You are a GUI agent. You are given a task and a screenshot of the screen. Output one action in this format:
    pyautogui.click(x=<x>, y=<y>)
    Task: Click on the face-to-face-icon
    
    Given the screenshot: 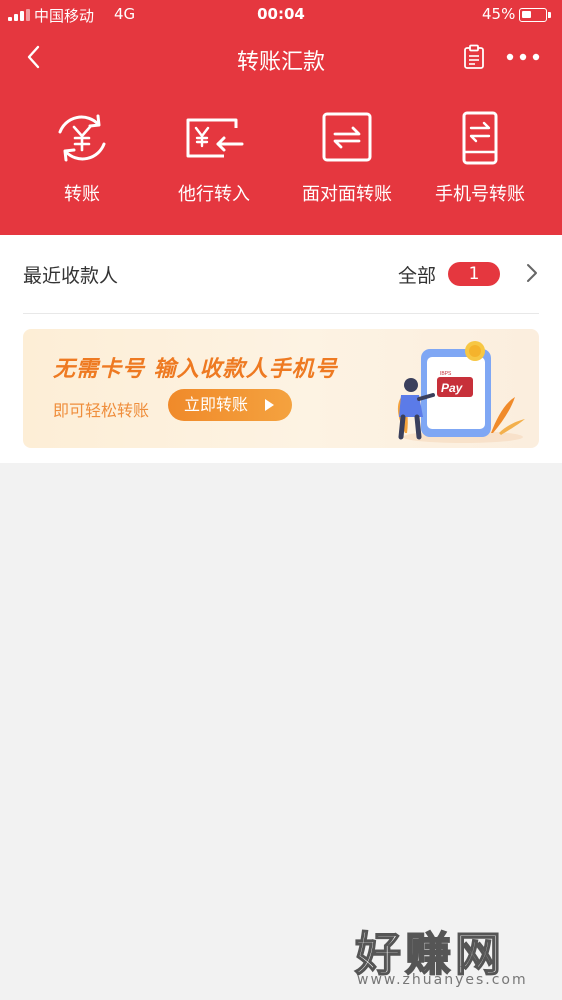 What is the action you would take?
    pyautogui.click(x=347, y=137)
    